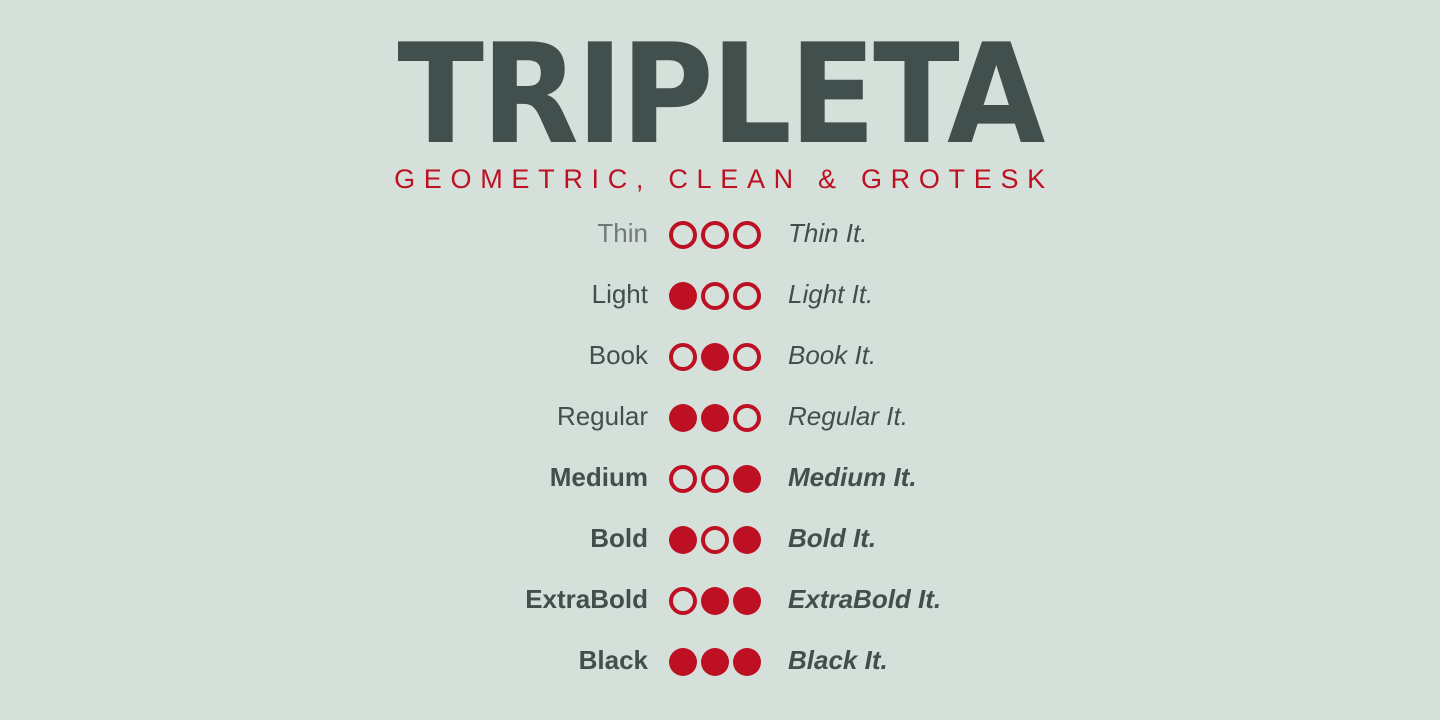 This screenshot has height=720, width=1440. Describe the element at coordinates (619, 294) in the screenshot. I see `weight-name: Light` at that location.